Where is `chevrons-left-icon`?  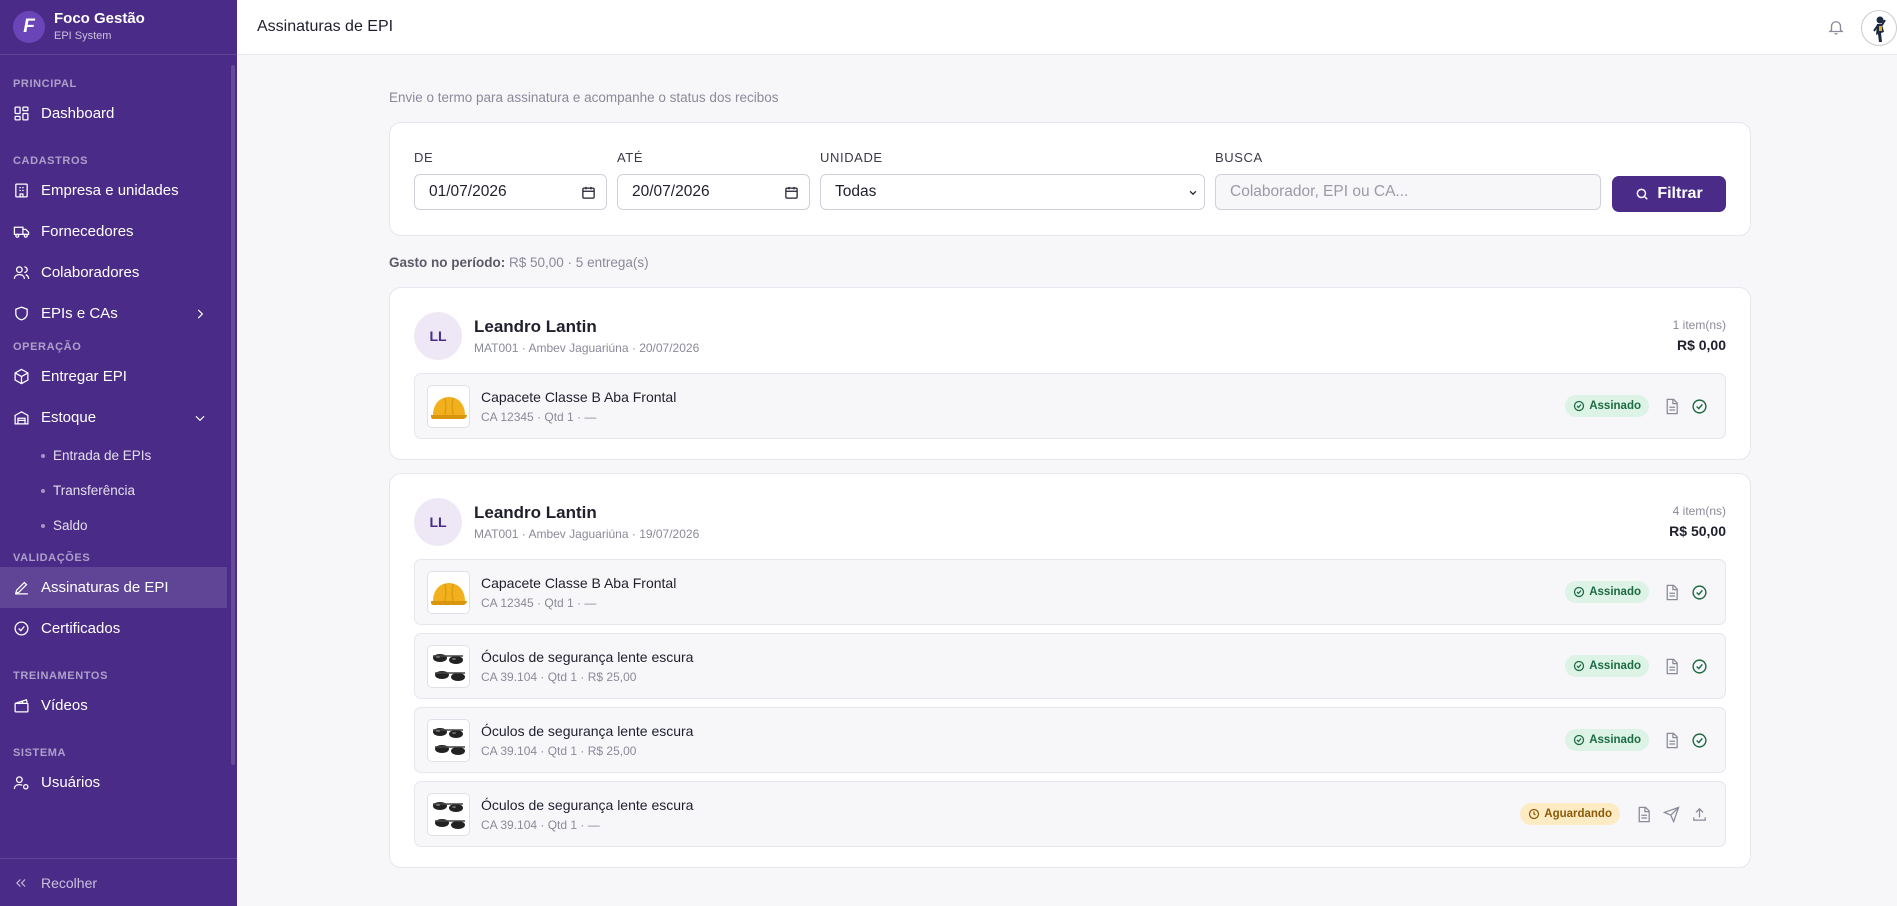 chevrons-left-icon is located at coordinates (21, 882).